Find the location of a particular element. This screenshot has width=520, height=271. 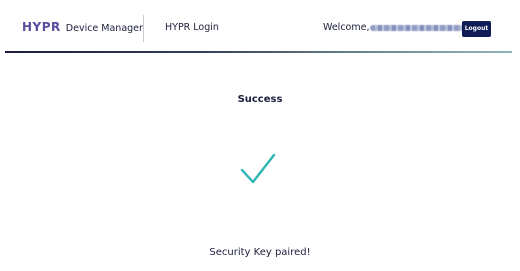

app-name: HYPR Login is located at coordinates (192, 27).